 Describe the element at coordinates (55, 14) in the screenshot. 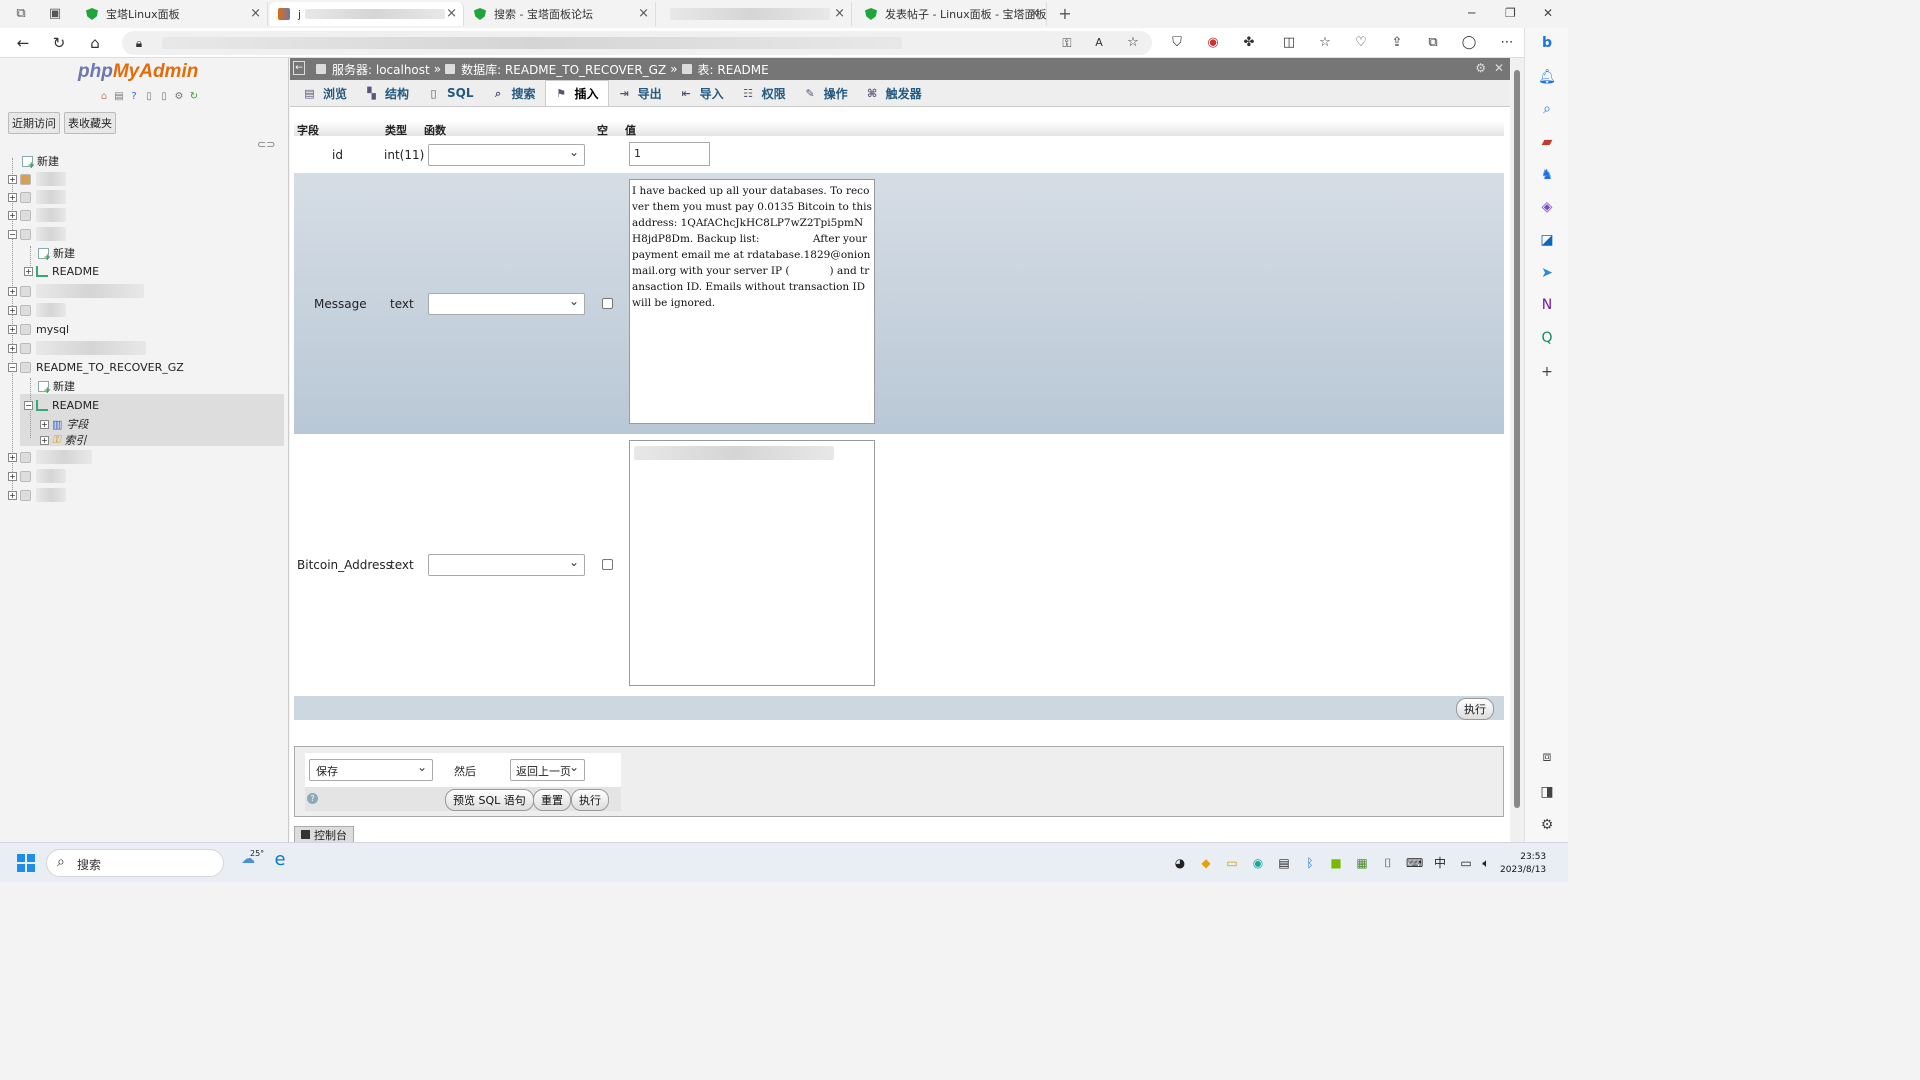

I see `vertical-tabs-icon: ▣` at that location.